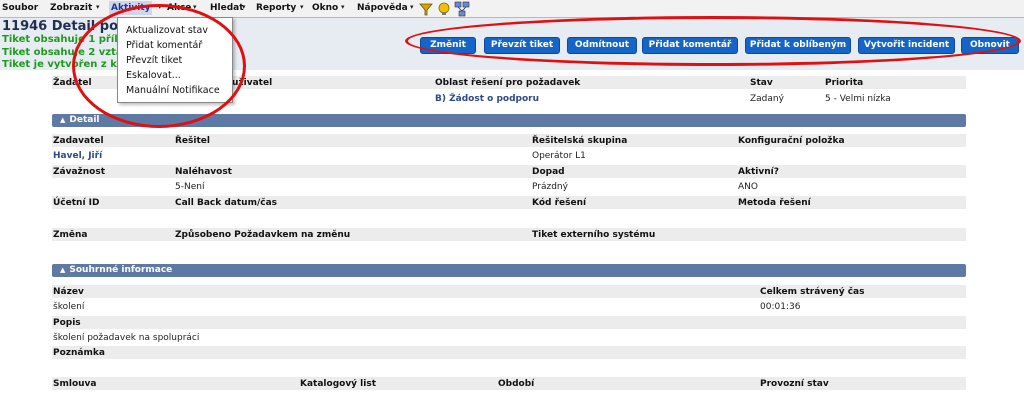 The image size is (1024, 400). Describe the element at coordinates (72, 83) in the screenshot. I see `field-label: Žadatel` at that location.